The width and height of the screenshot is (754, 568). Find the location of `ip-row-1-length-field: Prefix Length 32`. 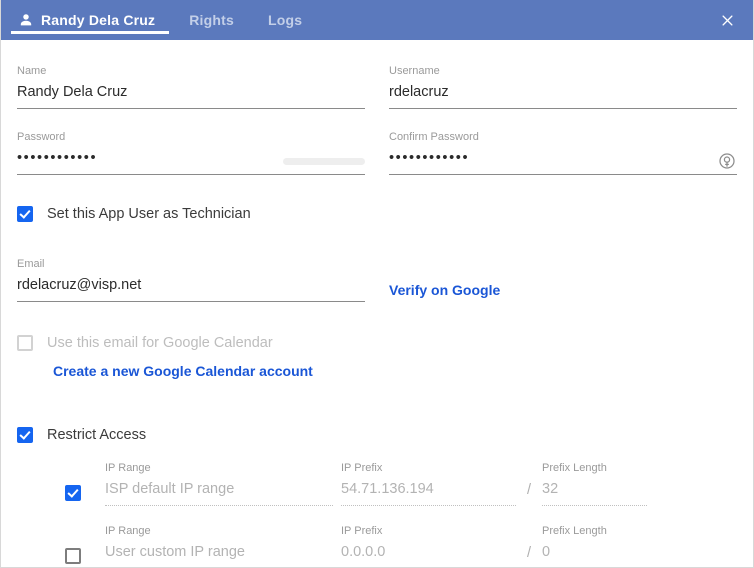

ip-row-1-length-field: Prefix Length 32 is located at coordinates (594, 483).